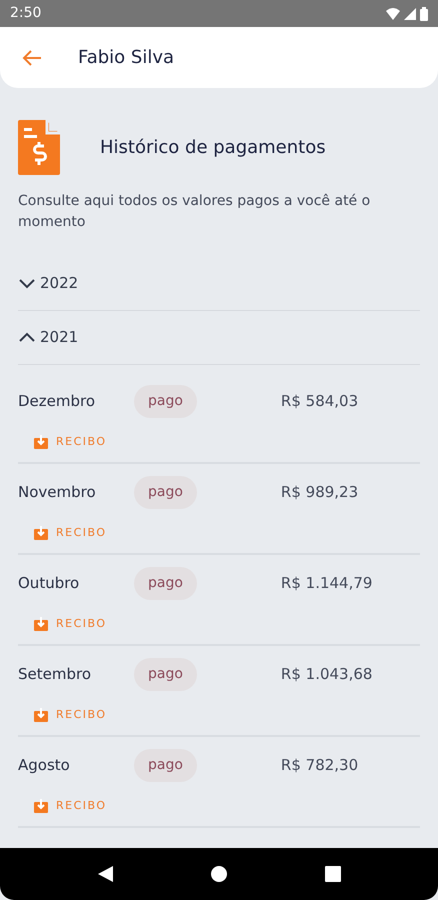 This screenshot has height=900, width=438. I want to click on status-time: 2:50, so click(26, 13).